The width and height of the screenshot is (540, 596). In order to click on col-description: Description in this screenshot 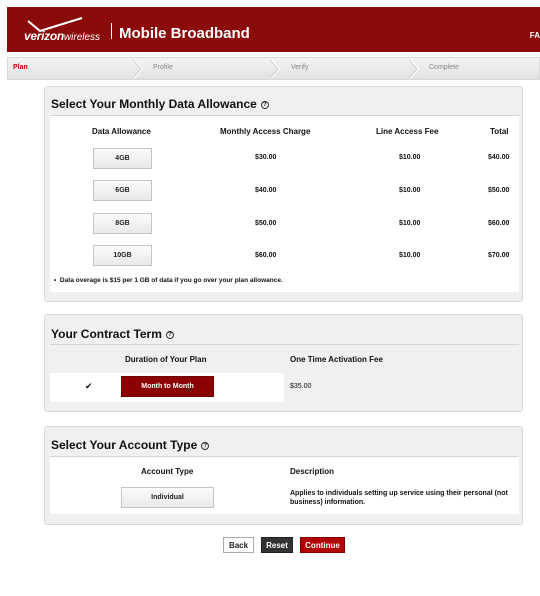, I will do `click(312, 471)`.